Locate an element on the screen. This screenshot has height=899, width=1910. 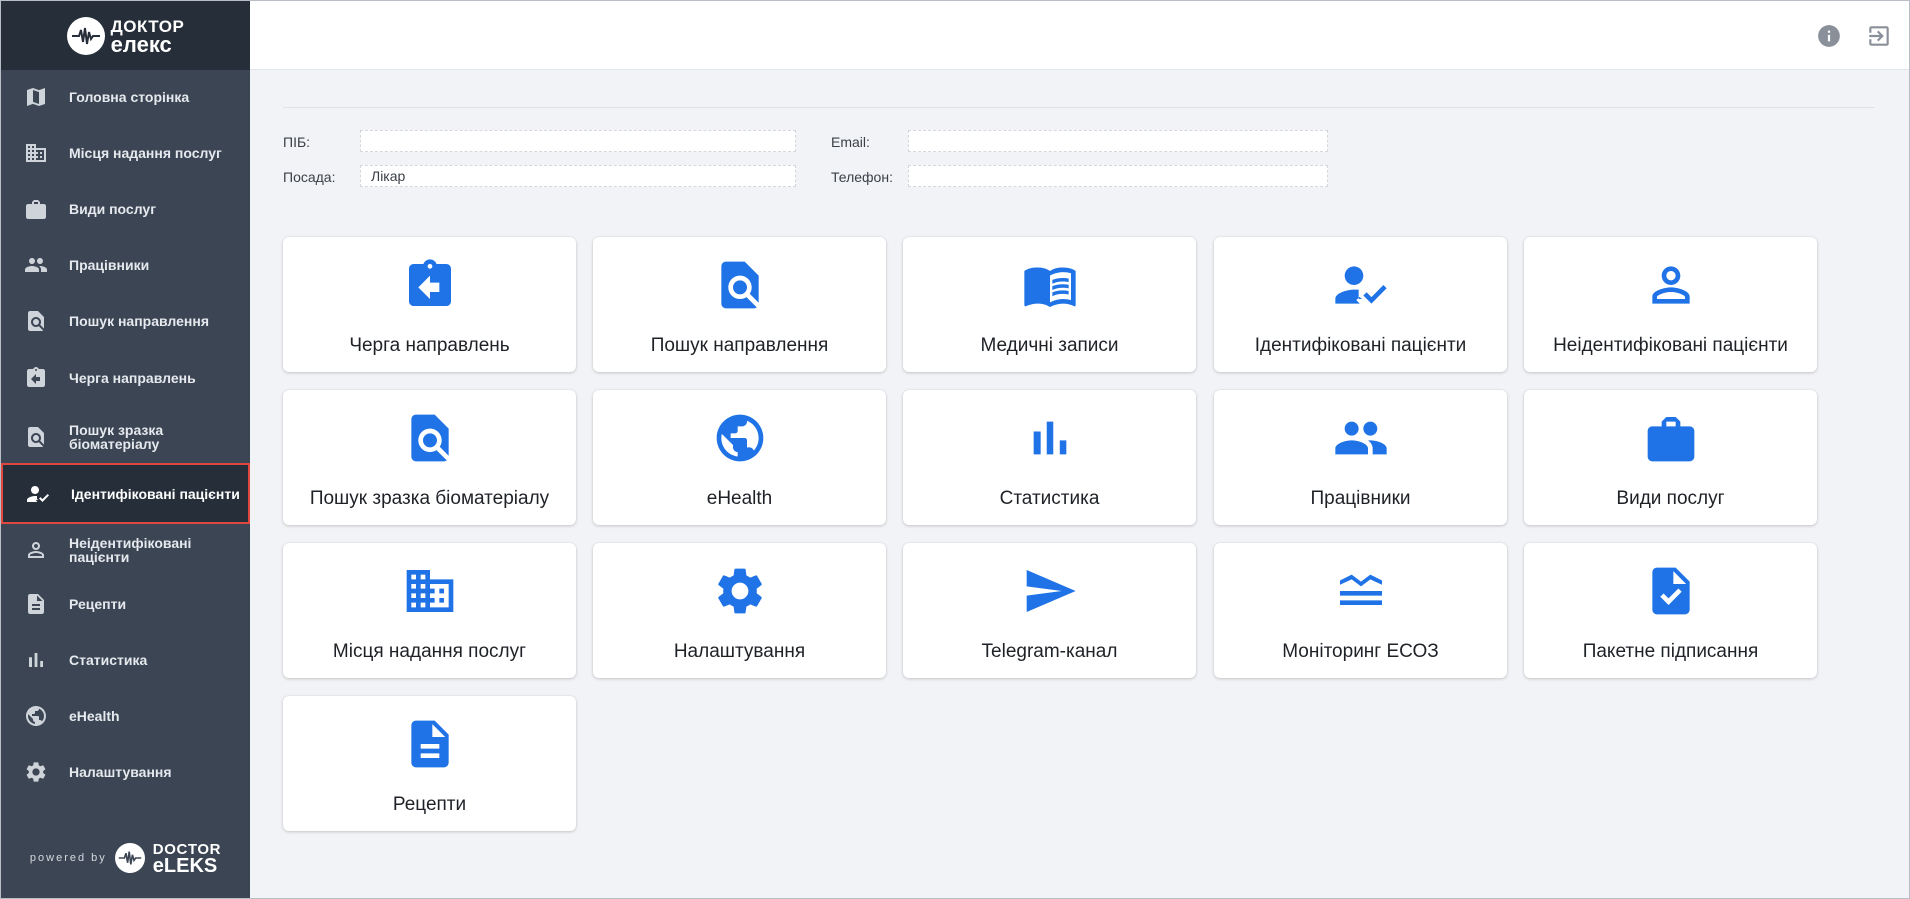
sidebar-item-biomaterial-search: Пошук зразка біоматеріалу is located at coordinates (125, 437).